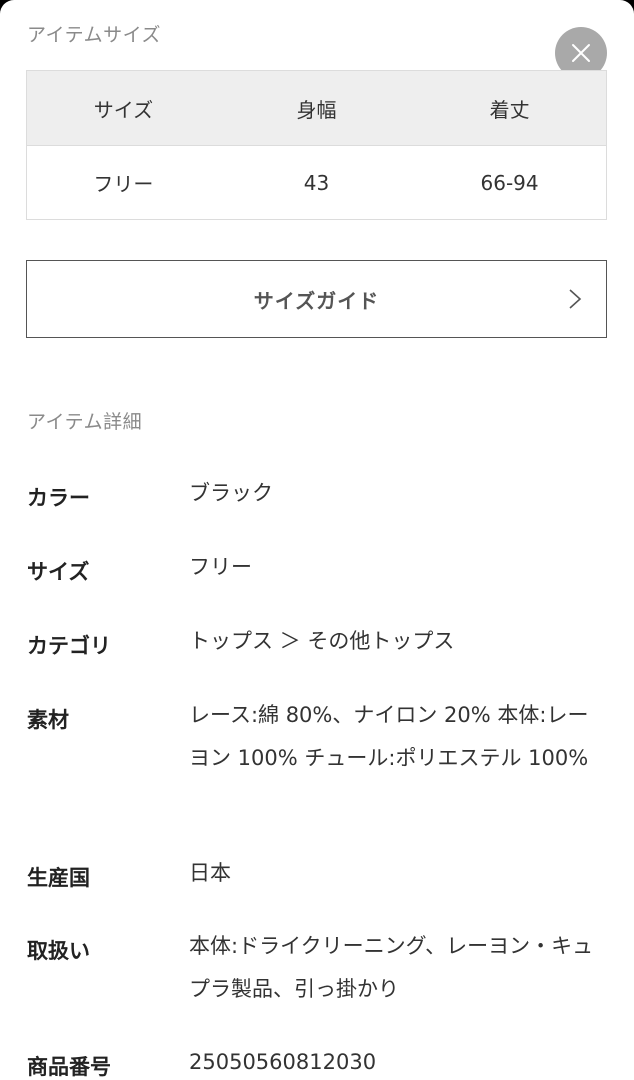  What do you see at coordinates (575, 299) in the screenshot?
I see `chevron-right-icon` at bounding box center [575, 299].